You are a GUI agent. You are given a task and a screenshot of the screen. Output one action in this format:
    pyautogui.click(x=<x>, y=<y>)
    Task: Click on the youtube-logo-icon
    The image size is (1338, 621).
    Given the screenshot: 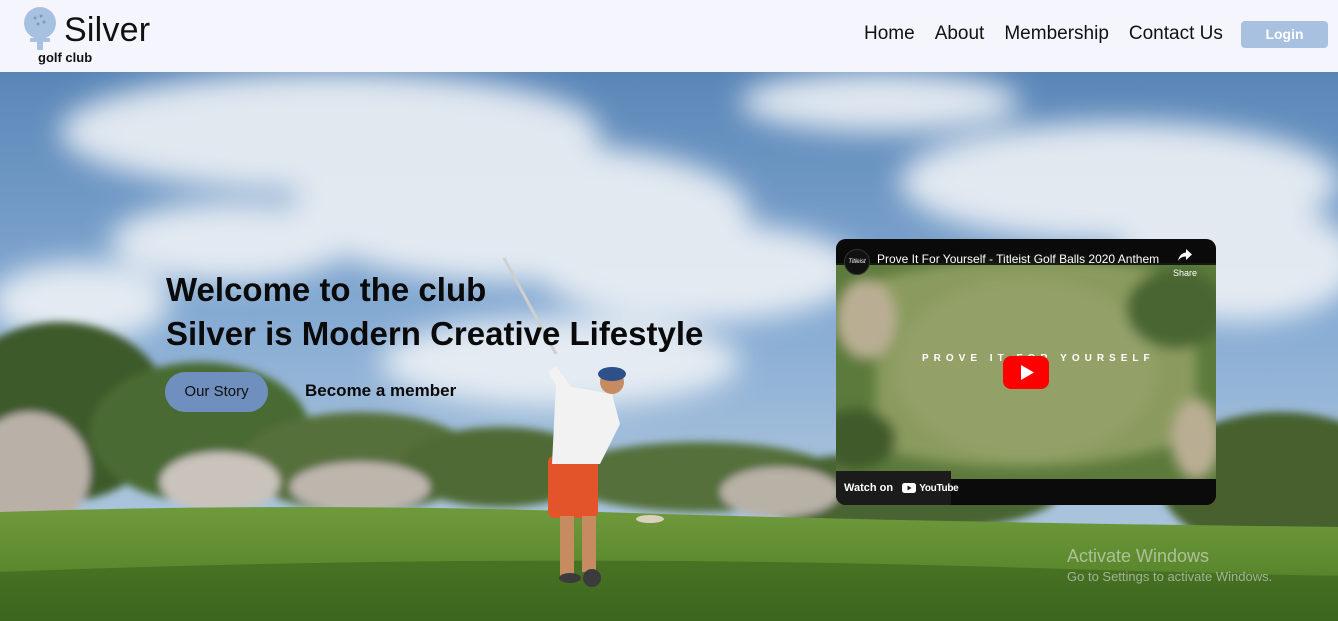 What is the action you would take?
    pyautogui.click(x=909, y=488)
    